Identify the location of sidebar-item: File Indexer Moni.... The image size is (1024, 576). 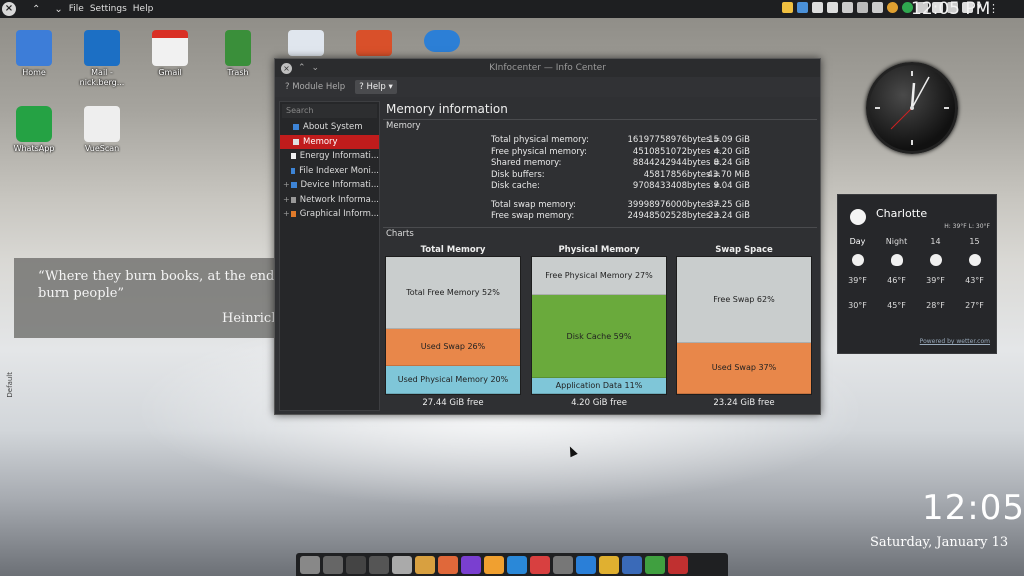
(329, 171).